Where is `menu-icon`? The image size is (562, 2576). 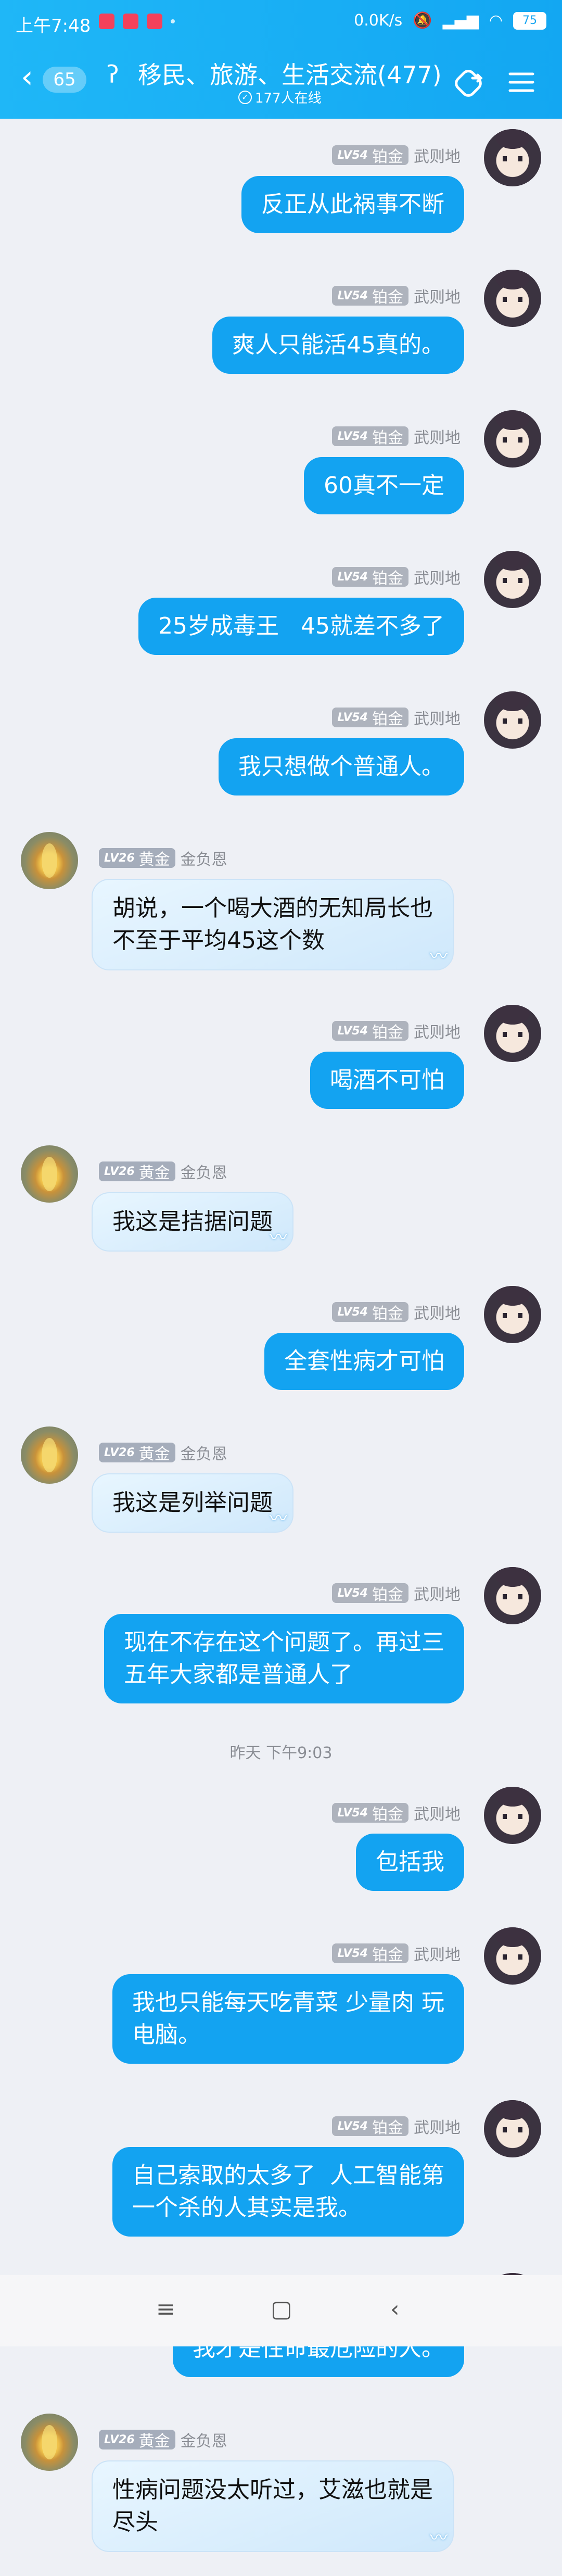
menu-icon is located at coordinates (521, 82).